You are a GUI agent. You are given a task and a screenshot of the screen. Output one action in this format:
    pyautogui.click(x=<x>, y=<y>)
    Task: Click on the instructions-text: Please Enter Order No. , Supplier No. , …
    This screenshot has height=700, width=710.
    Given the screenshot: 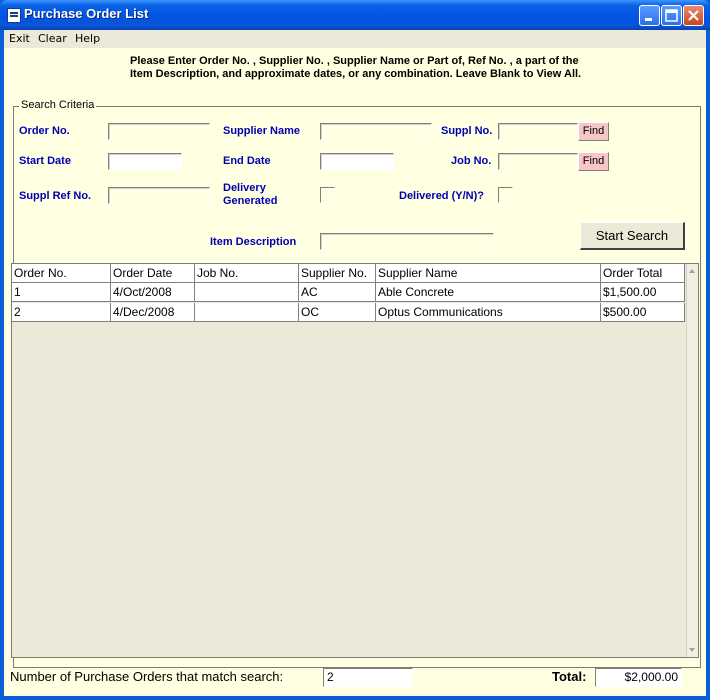 What is the action you would take?
    pyautogui.click(x=356, y=67)
    